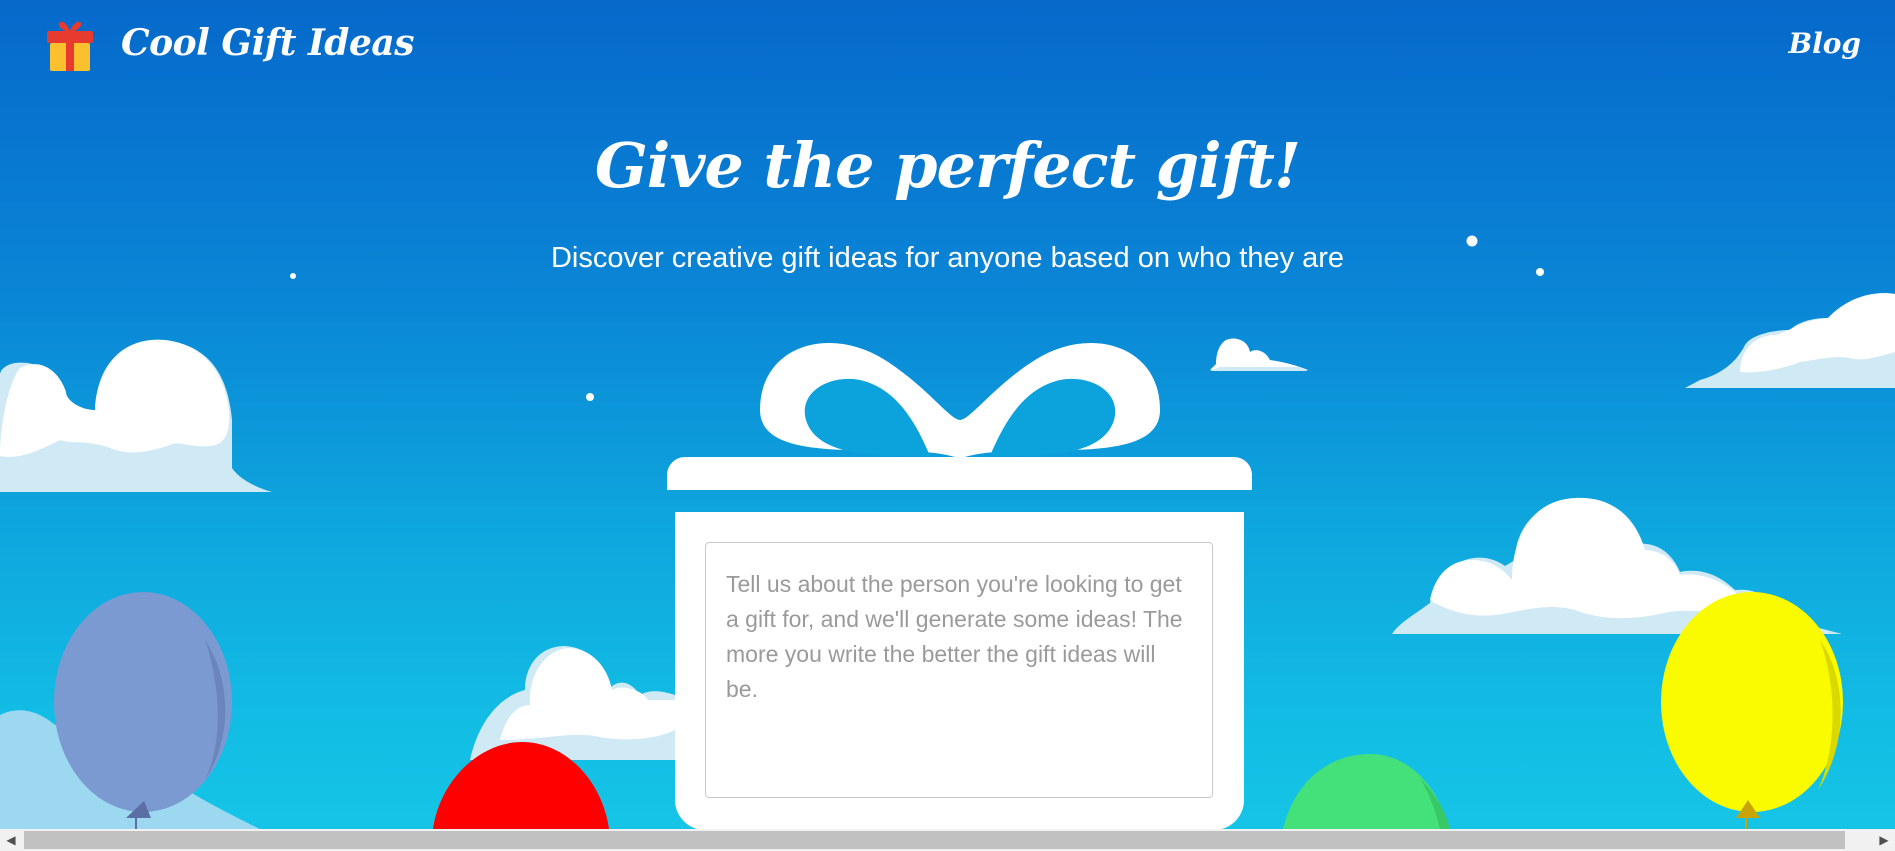  What do you see at coordinates (1259, 354) in the screenshot?
I see `cloud-small` at bounding box center [1259, 354].